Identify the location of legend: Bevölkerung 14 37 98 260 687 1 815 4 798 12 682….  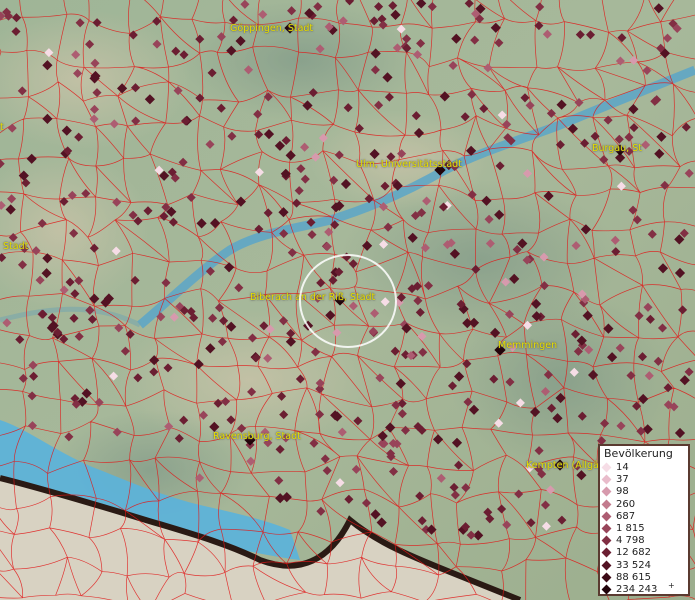
(644, 520).